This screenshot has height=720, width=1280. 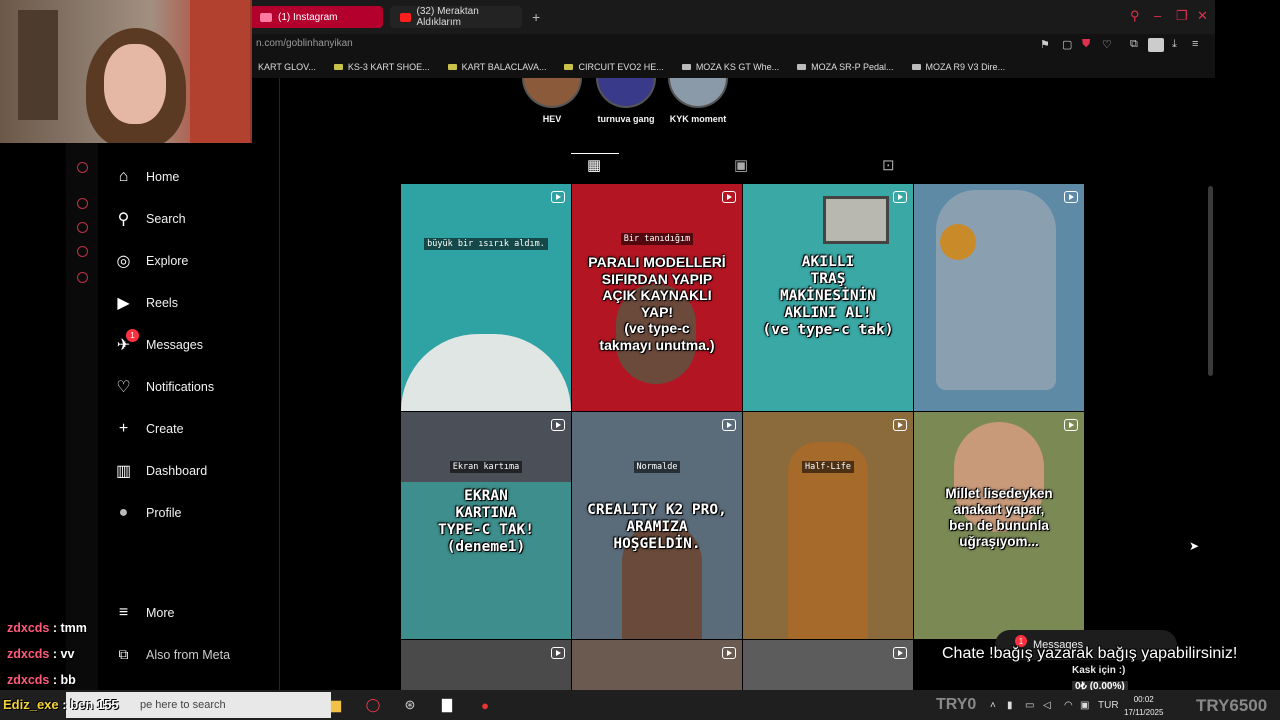 What do you see at coordinates (1202, 16) in the screenshot?
I see `close-icon: ✕` at bounding box center [1202, 16].